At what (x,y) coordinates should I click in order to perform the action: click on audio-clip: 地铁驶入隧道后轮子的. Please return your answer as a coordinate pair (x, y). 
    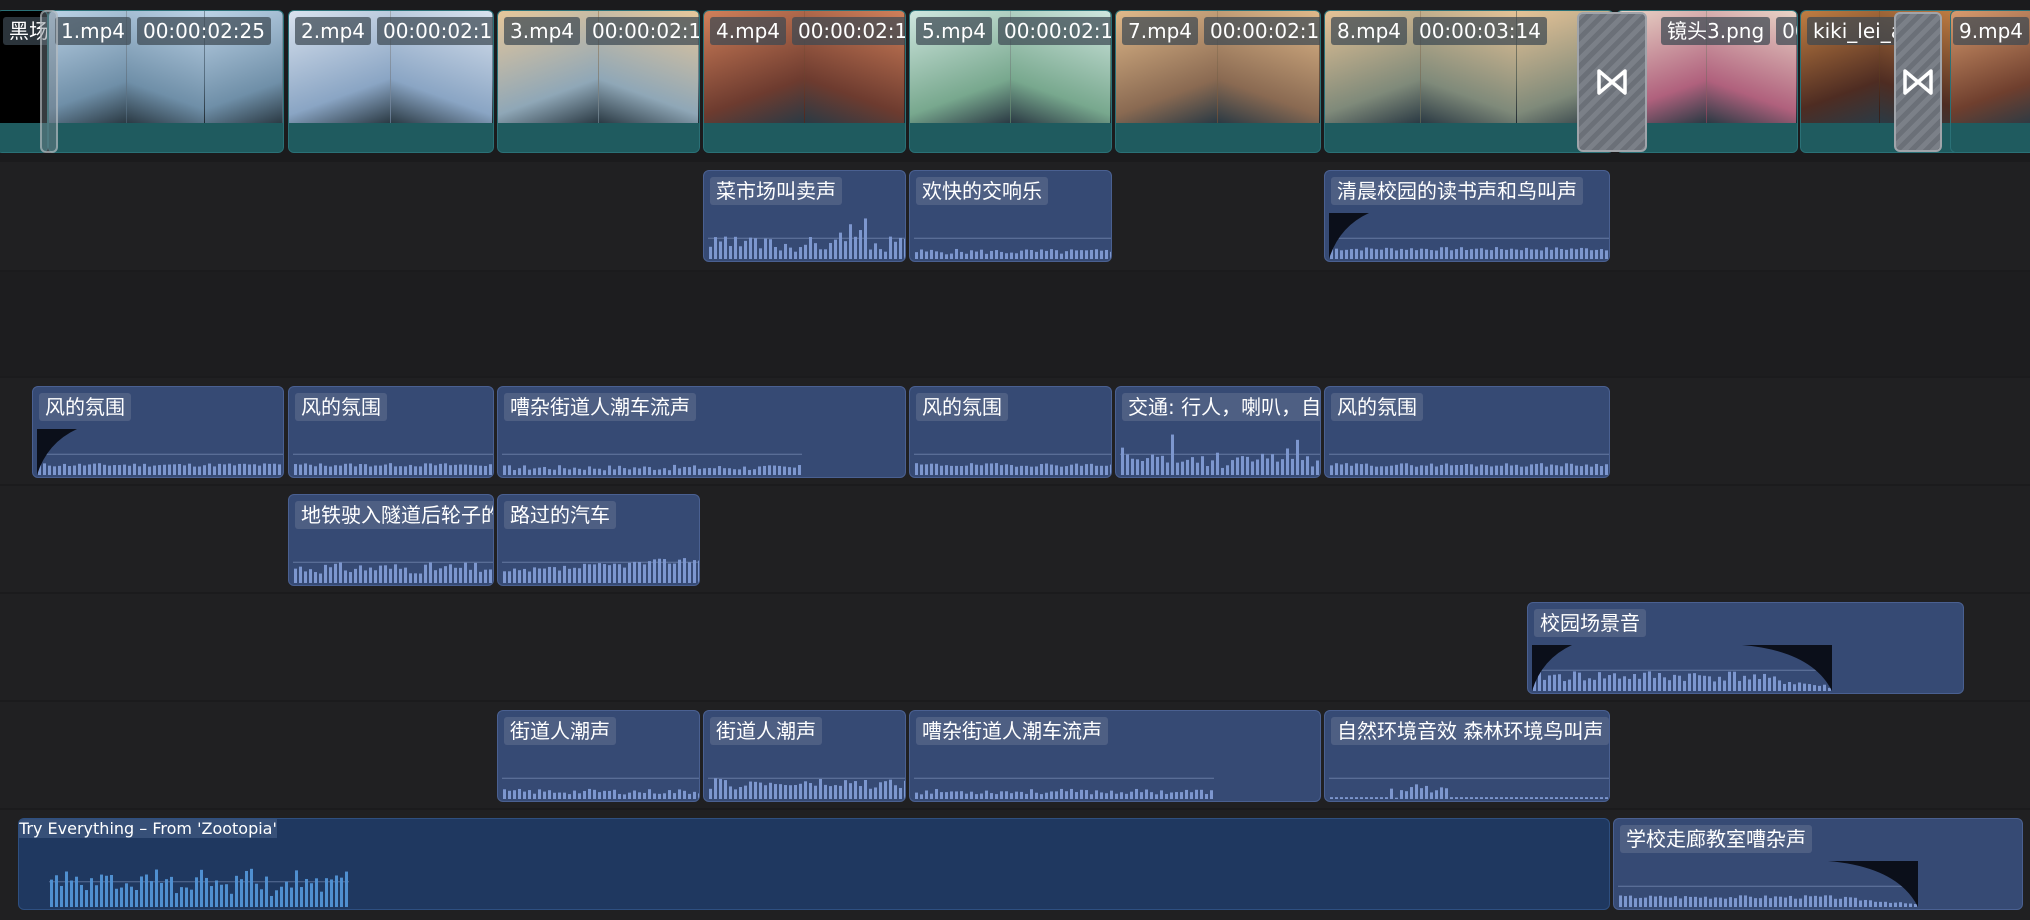
    Looking at the image, I should click on (391, 540).